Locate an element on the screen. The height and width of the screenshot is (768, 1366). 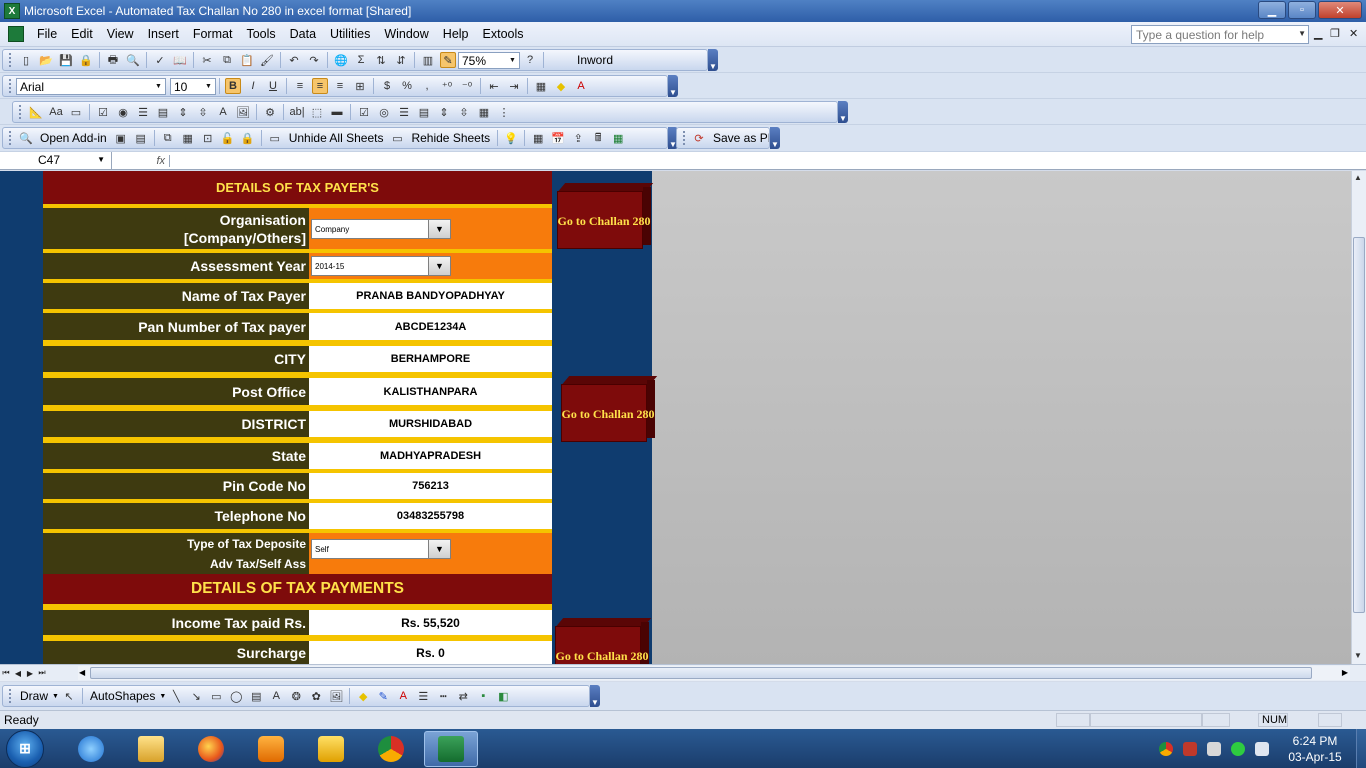
menu-file: File is located at coordinates (47, 34).